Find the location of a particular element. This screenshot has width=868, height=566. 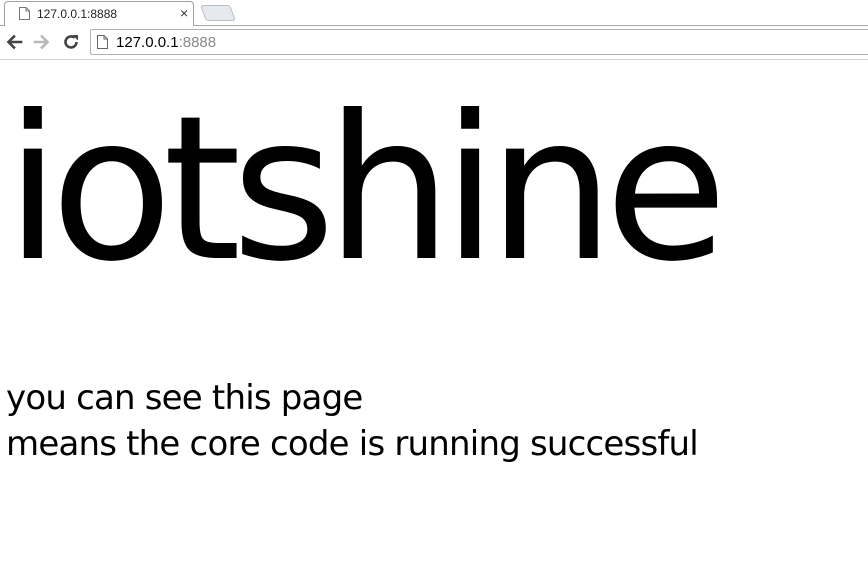

url-host: 127.0.0.1 is located at coordinates (147, 42).